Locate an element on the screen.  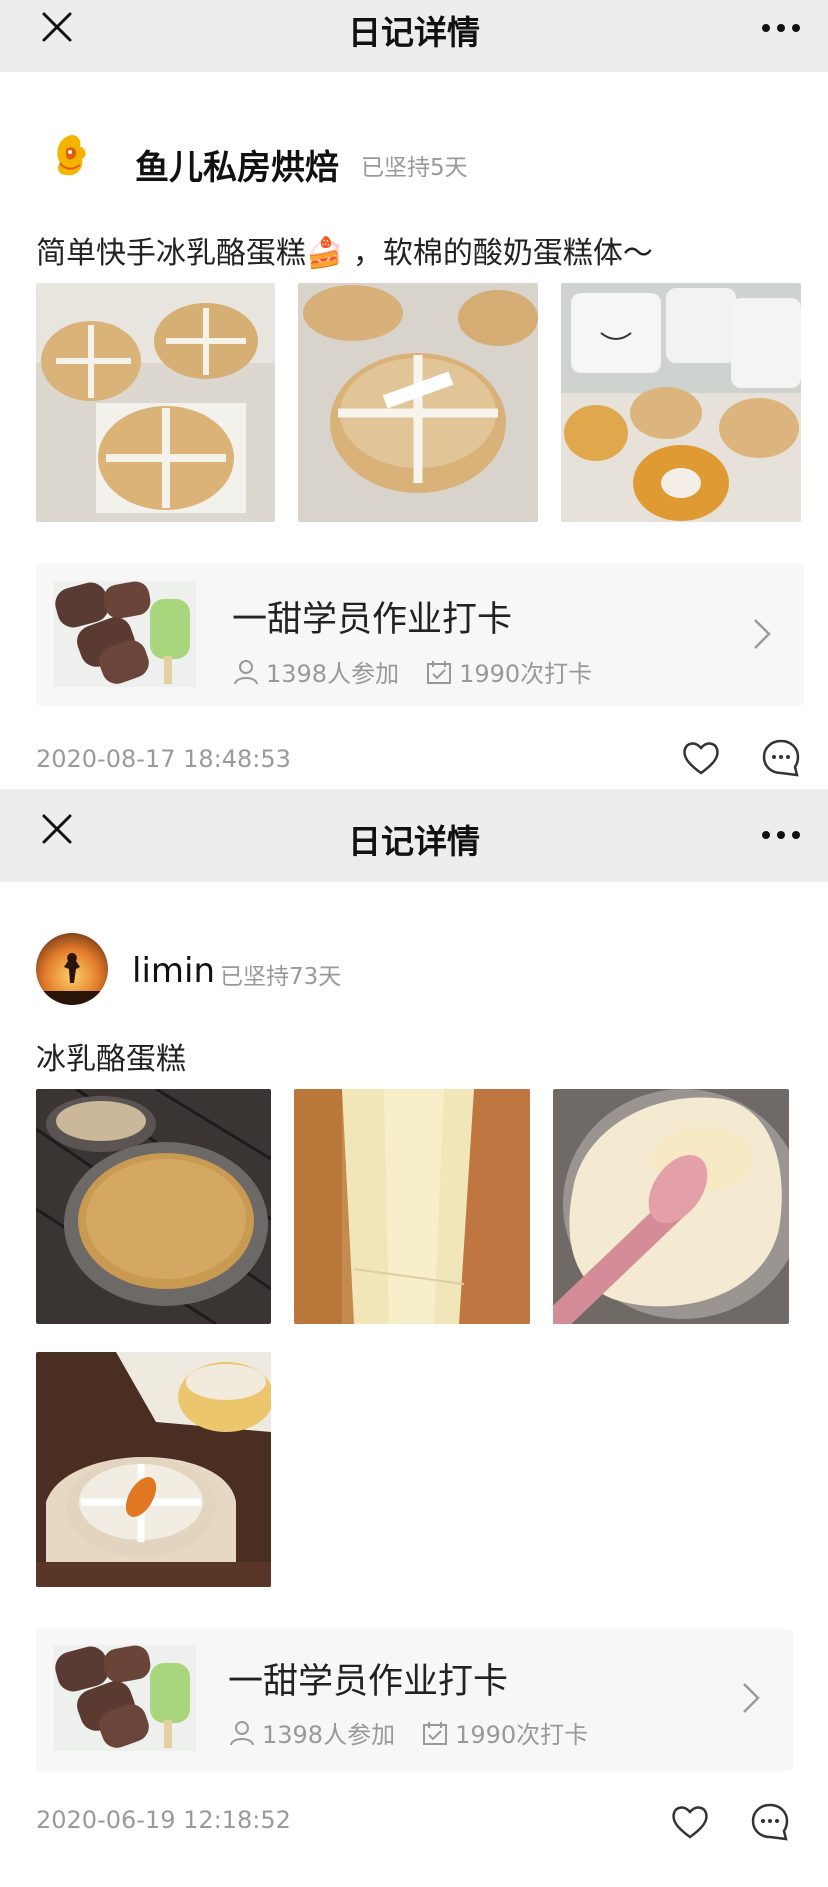
cake-closeup-photo is located at coordinates (418, 402).